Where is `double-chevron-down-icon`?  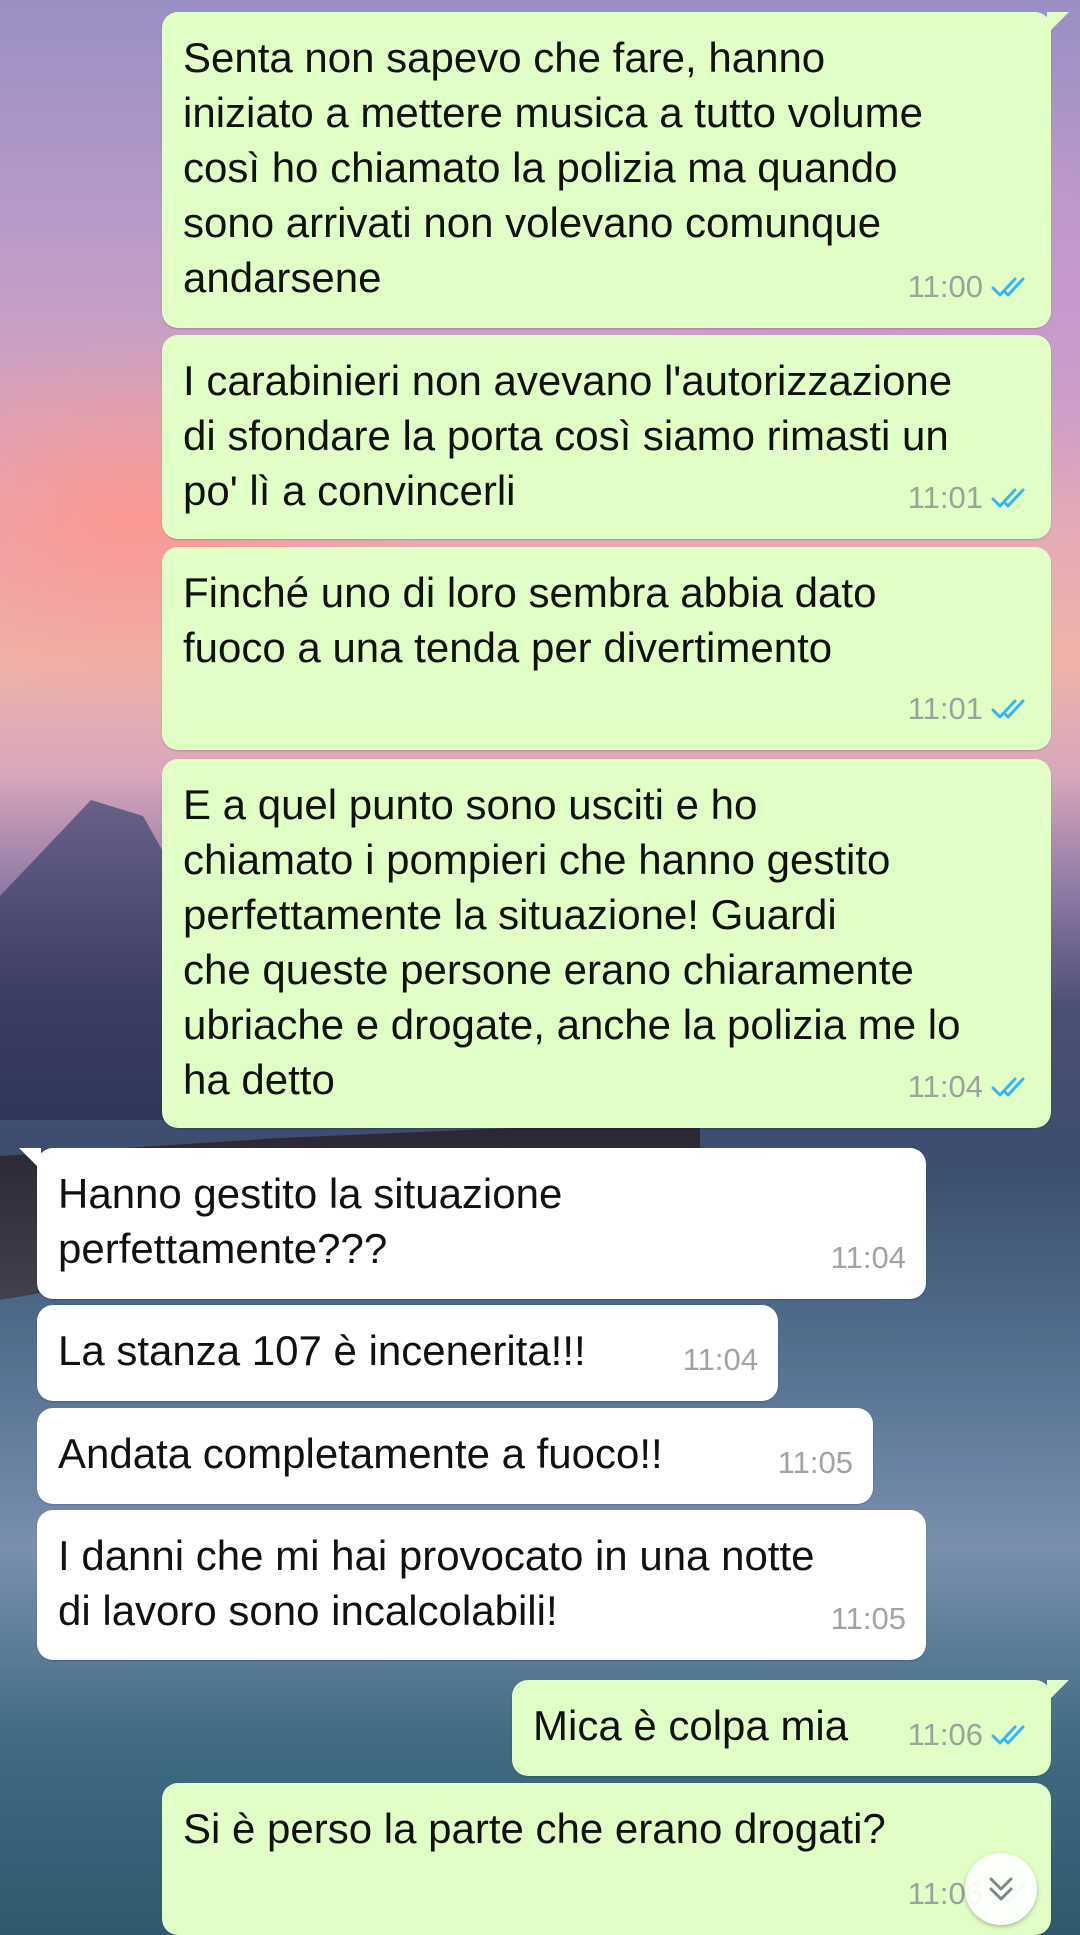 double-chevron-down-icon is located at coordinates (1001, 1889).